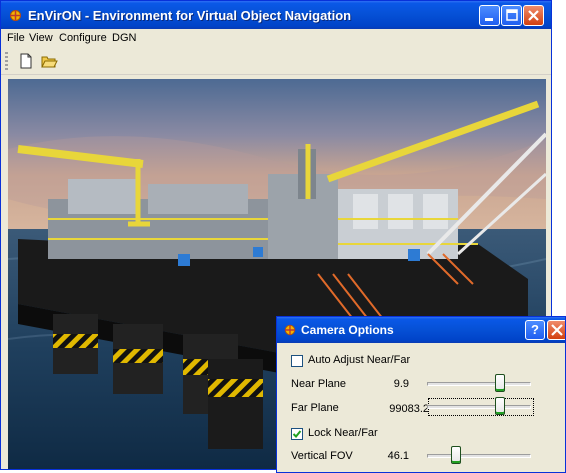 The height and width of the screenshot is (473, 566). What do you see at coordinates (41, 38) in the screenshot?
I see `menu-view: View` at bounding box center [41, 38].